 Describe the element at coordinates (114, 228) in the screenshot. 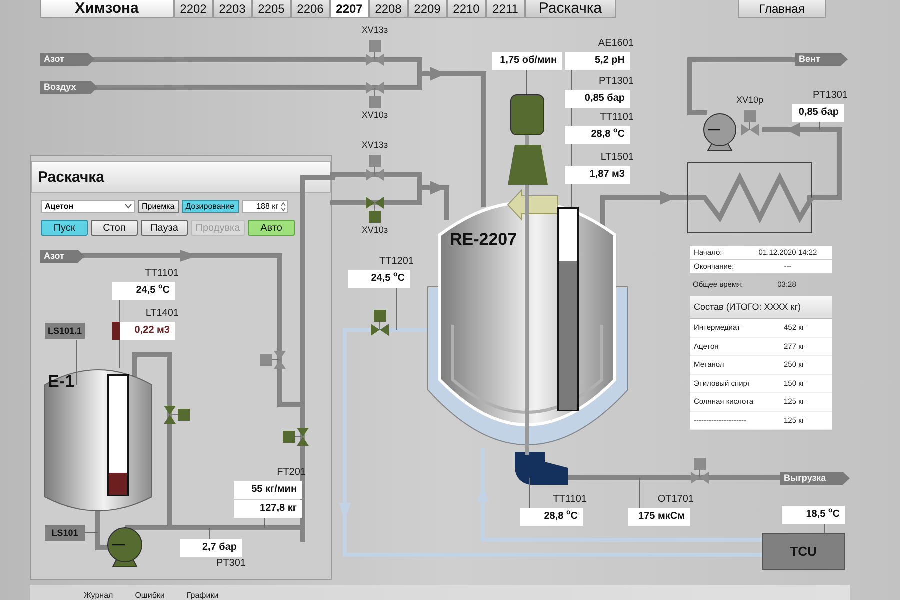

I see `command-button: Стоп` at that location.